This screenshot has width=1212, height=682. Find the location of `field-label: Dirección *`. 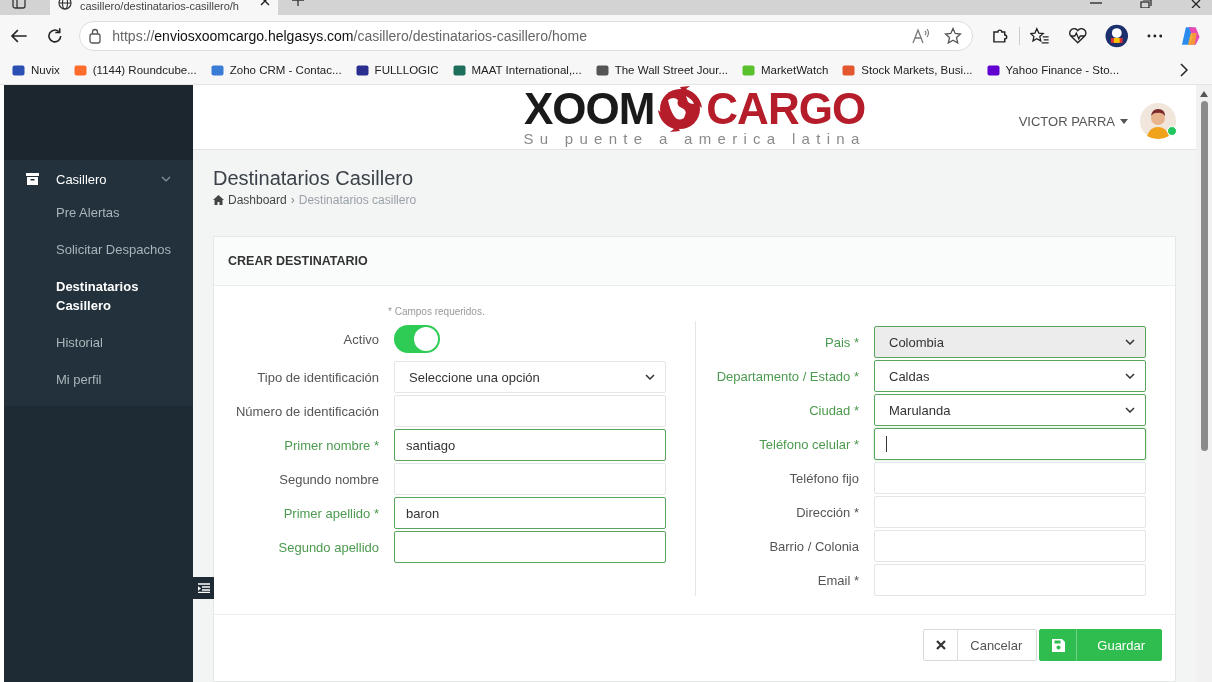

field-label: Dirección * is located at coordinates (827, 512).